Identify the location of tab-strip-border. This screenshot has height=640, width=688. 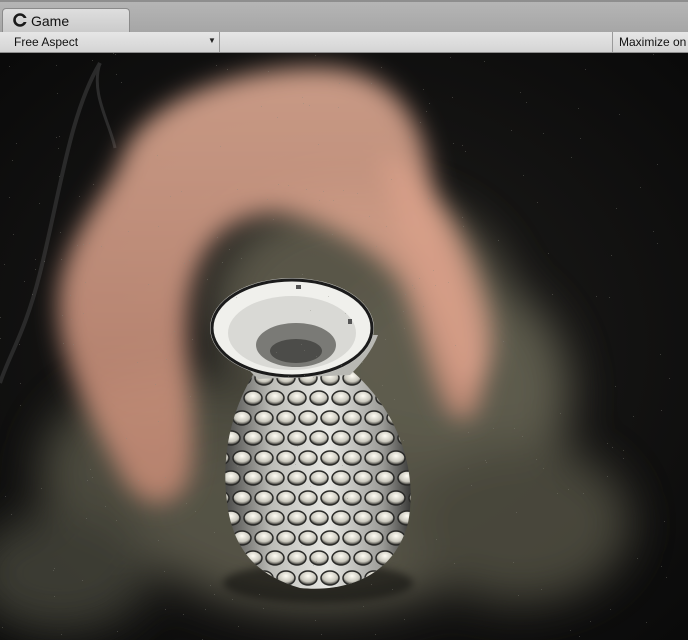
(344, 1).